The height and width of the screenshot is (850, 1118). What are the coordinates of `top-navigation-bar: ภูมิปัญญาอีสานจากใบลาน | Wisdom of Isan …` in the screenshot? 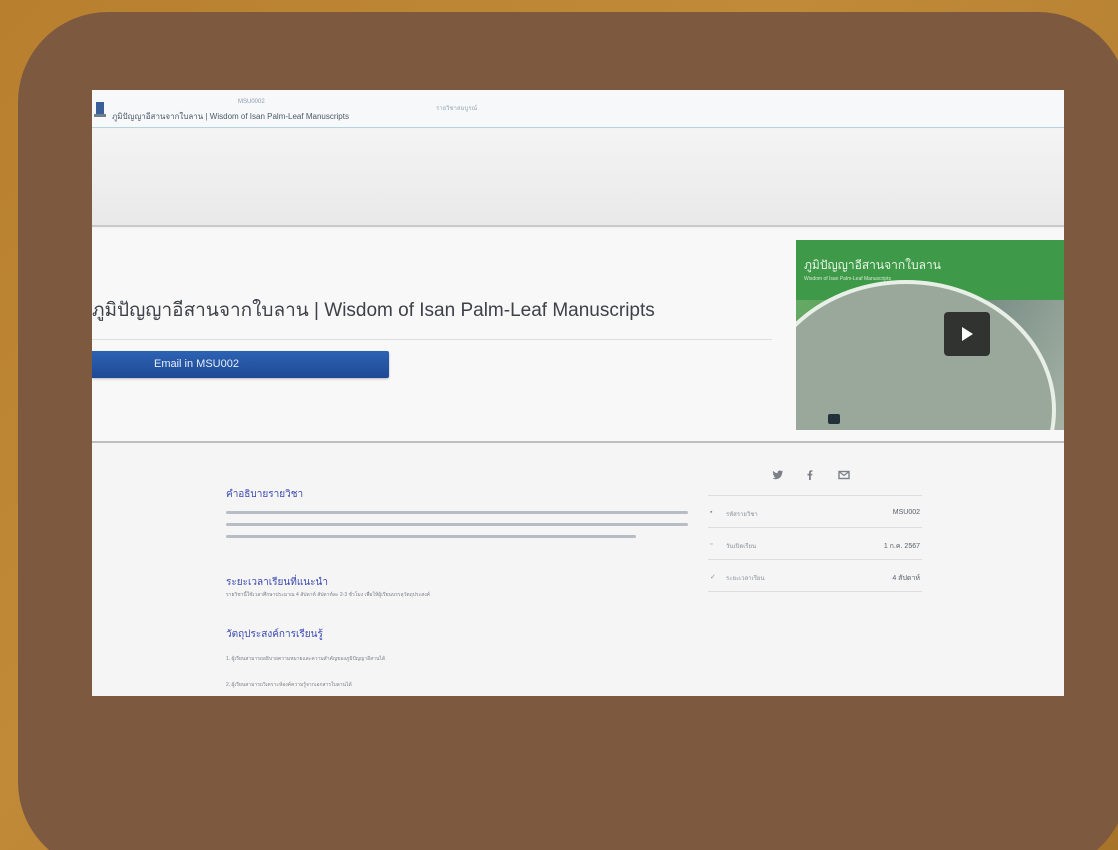 It's located at (578, 109).